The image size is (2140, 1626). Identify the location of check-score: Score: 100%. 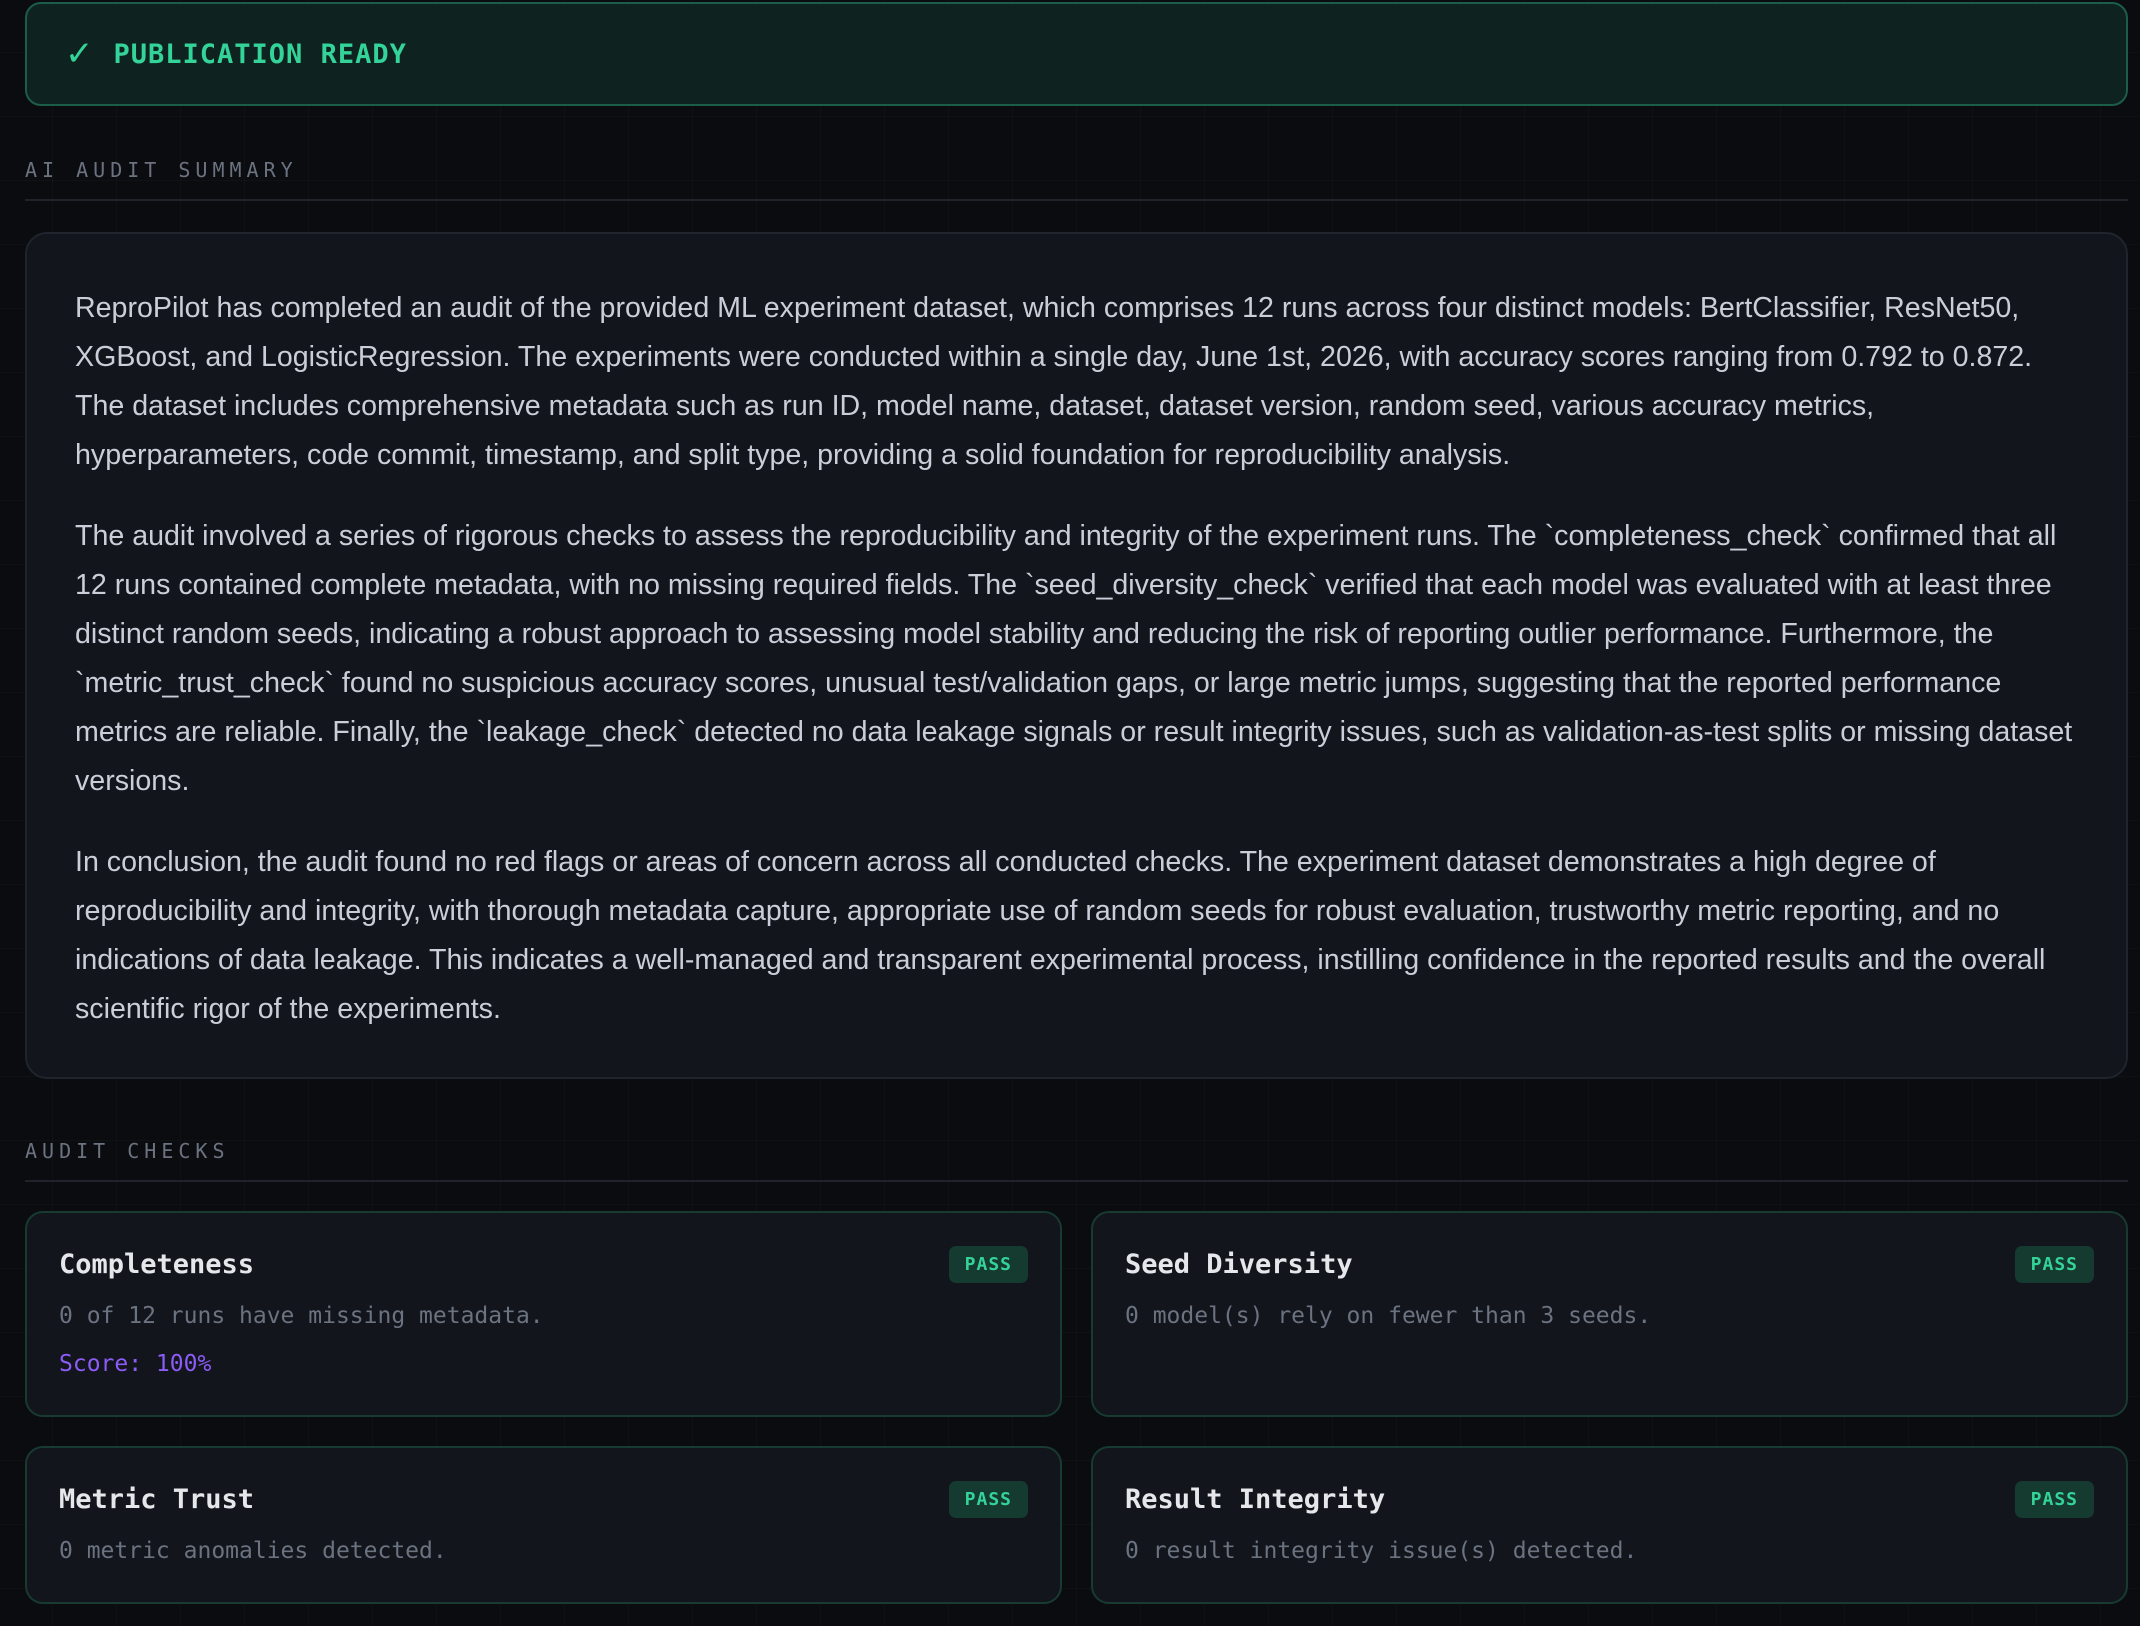
(135, 1364).